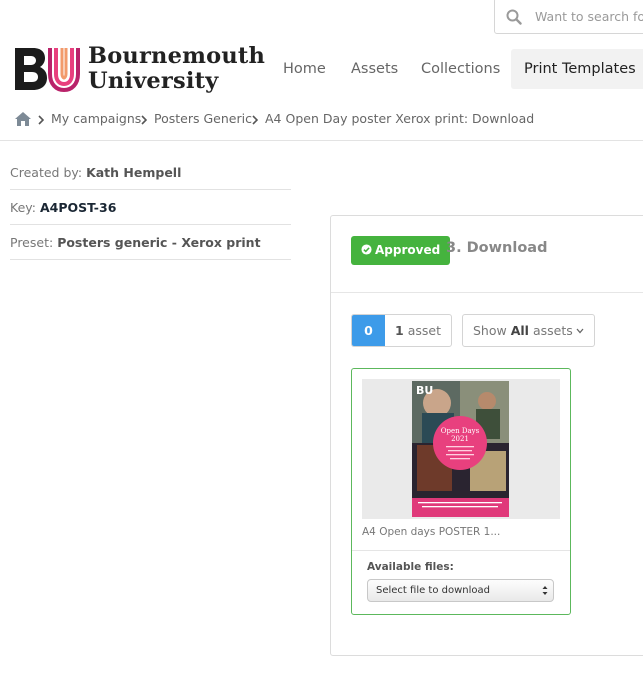 This screenshot has width=643, height=691. I want to click on card-divider, so click(461, 550).